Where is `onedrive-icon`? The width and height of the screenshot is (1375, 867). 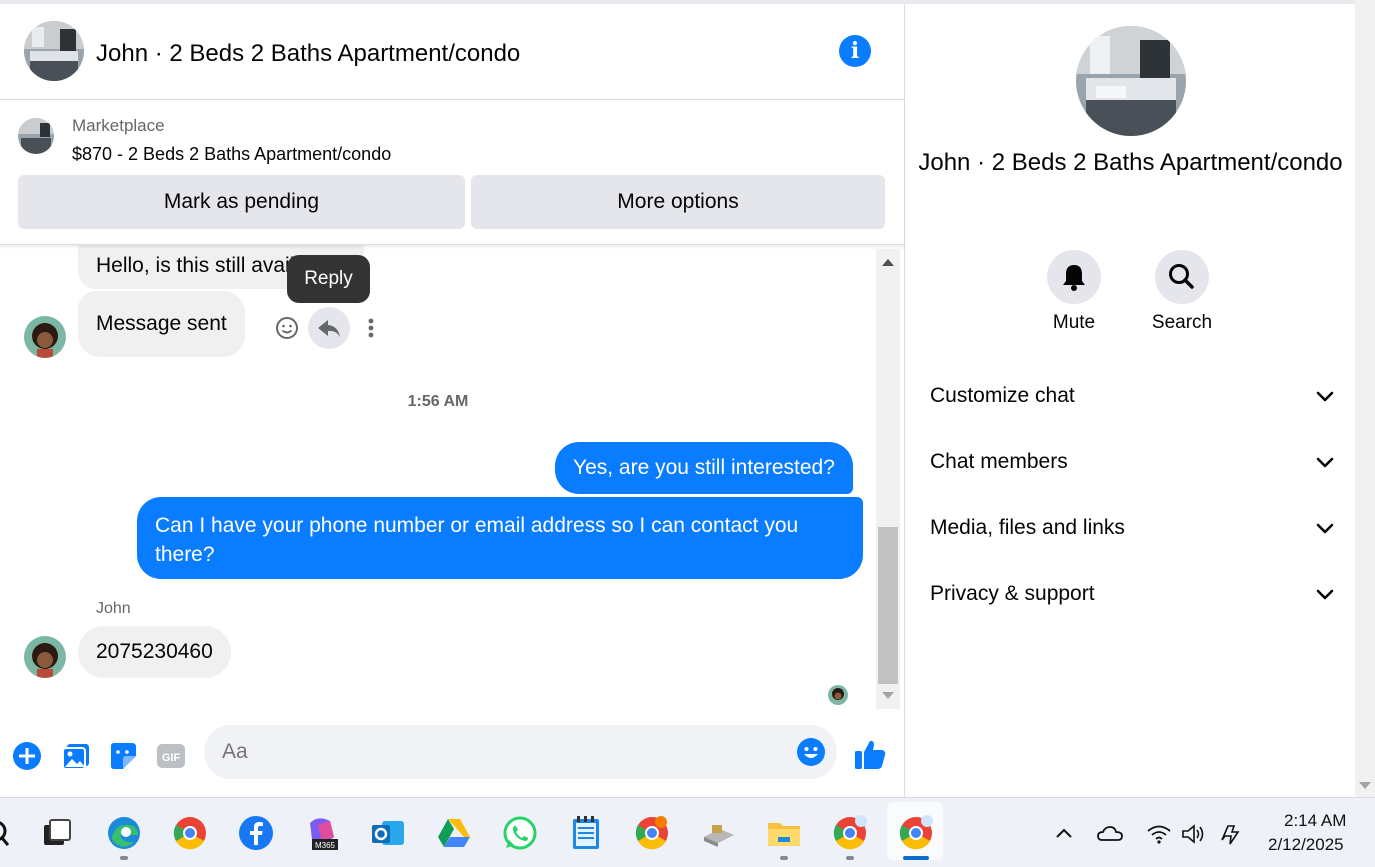 onedrive-icon is located at coordinates (1110, 834).